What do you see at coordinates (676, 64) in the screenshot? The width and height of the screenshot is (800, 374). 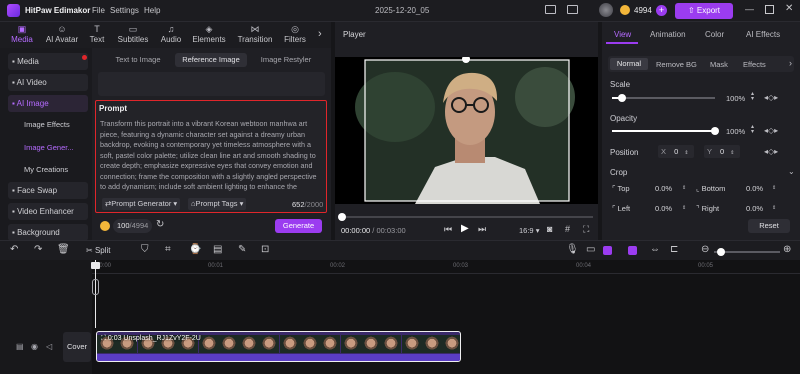 I see `subtab-remove-bg: Remove BG` at bounding box center [676, 64].